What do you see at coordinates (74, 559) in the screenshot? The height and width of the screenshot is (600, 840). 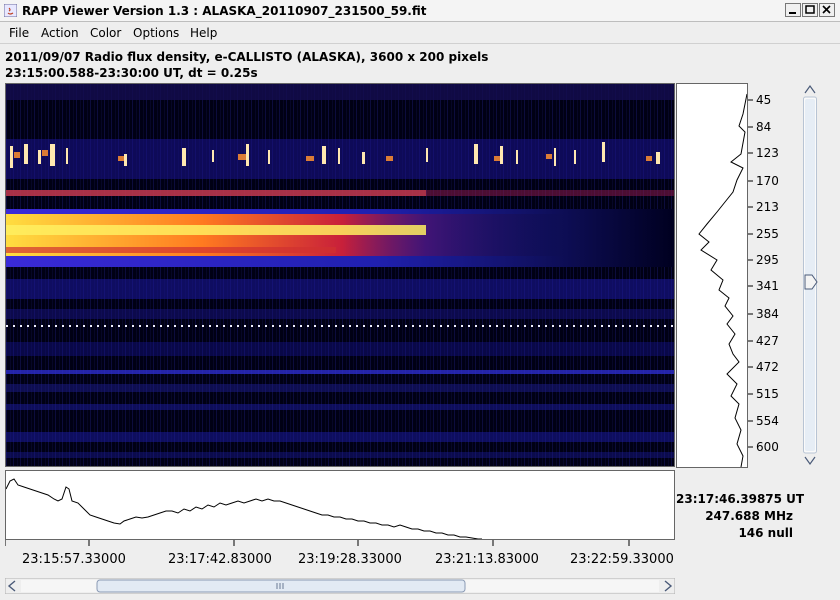 I see `time-label: 23:15:57.33000` at bounding box center [74, 559].